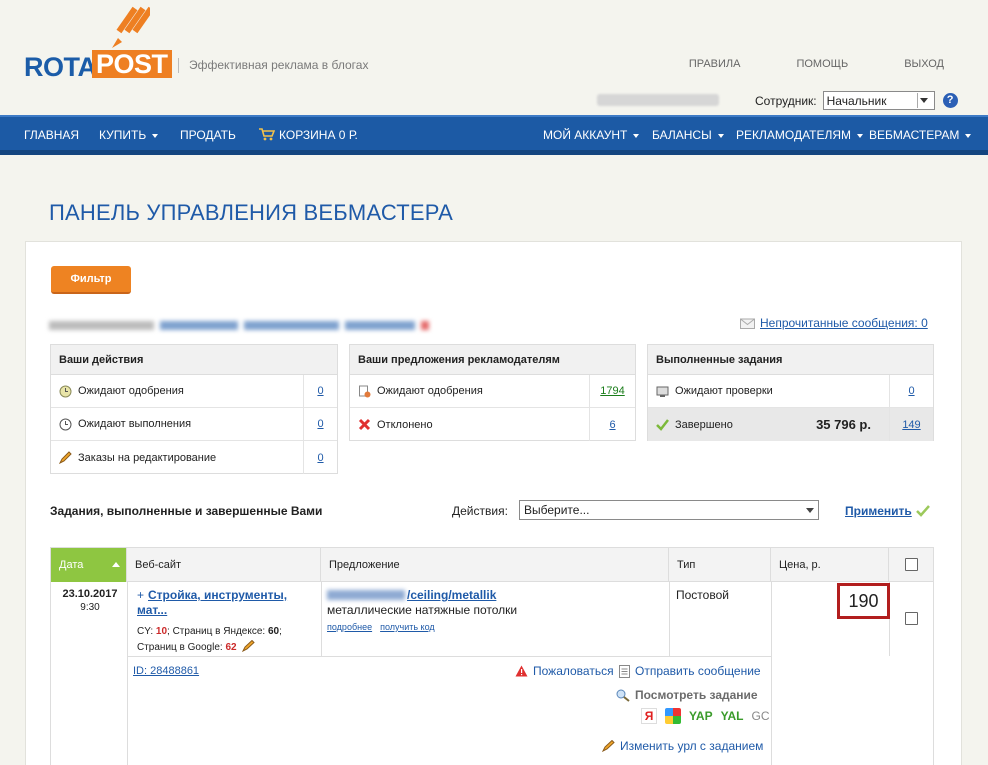 The height and width of the screenshot is (765, 988). What do you see at coordinates (131, 27) in the screenshot?
I see `pencil-logo-icon` at bounding box center [131, 27].